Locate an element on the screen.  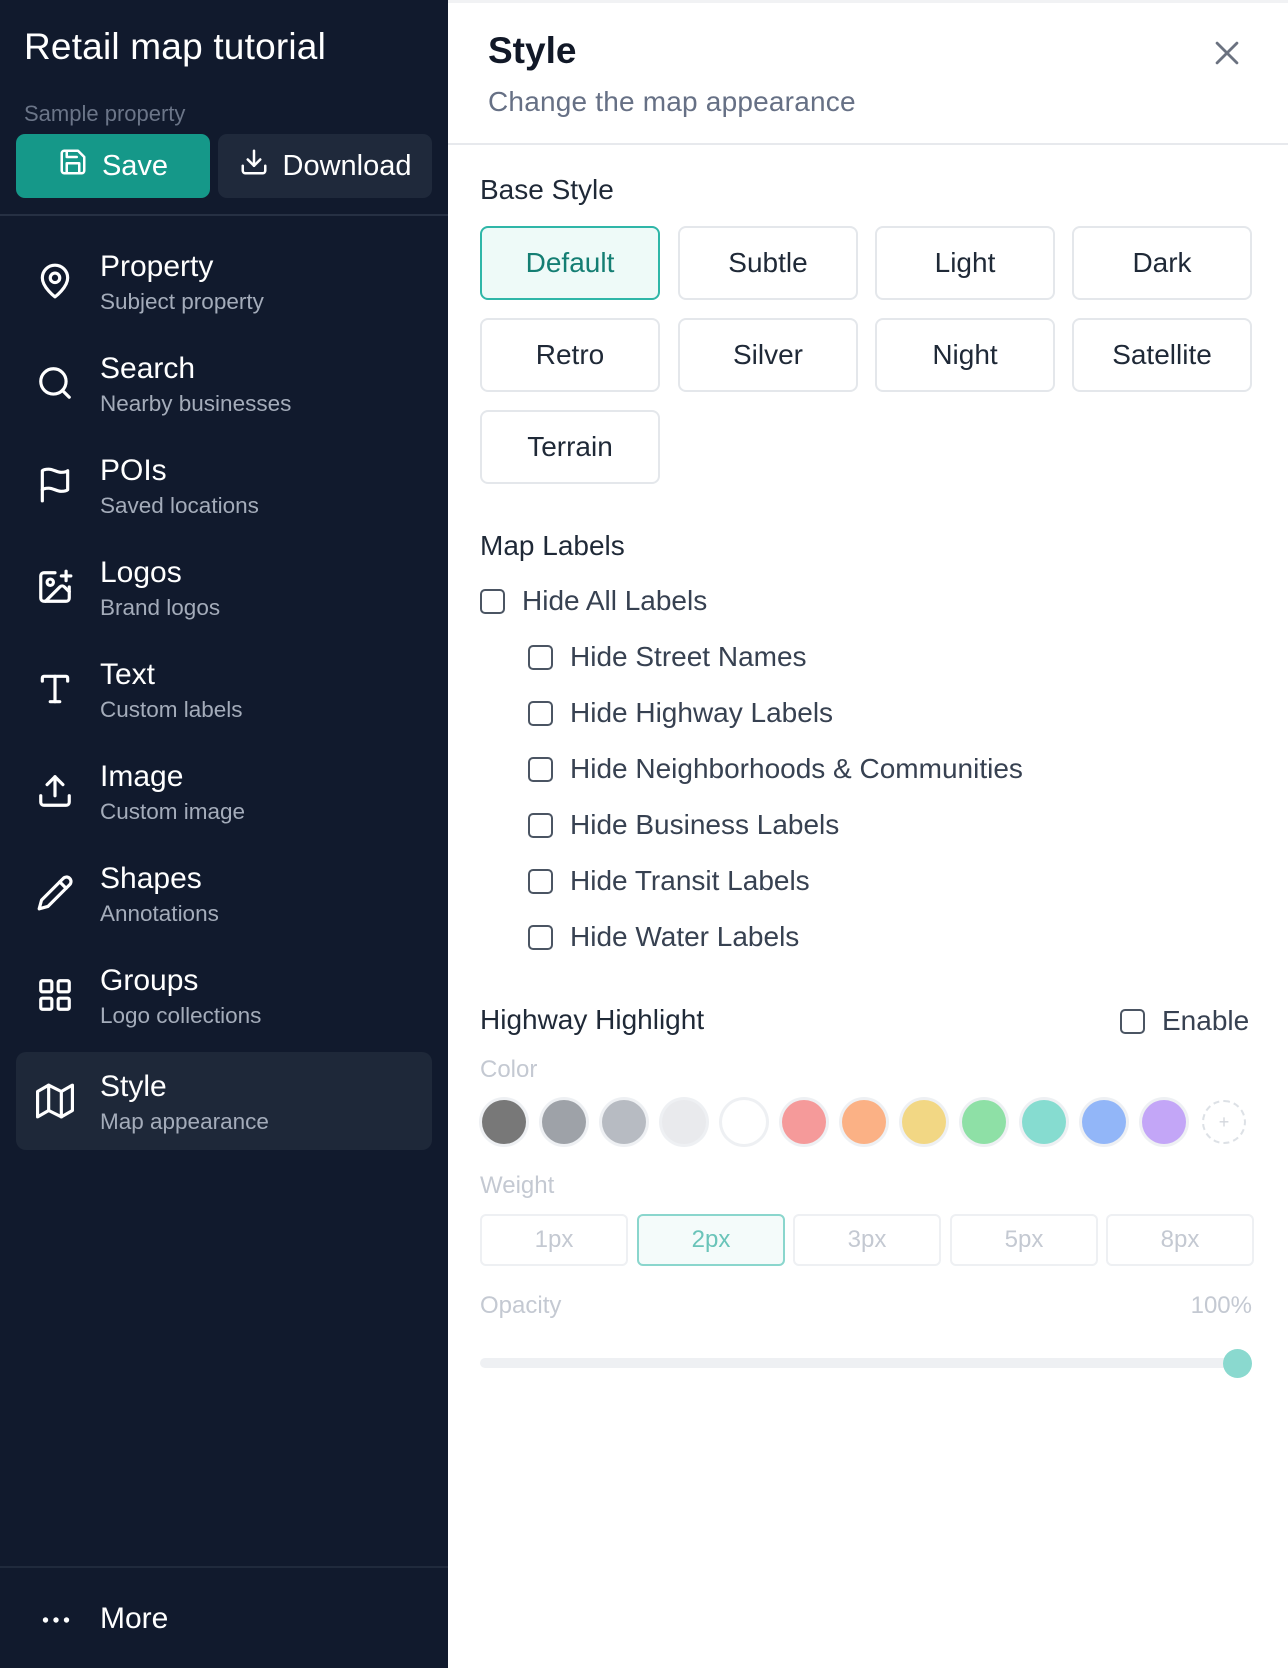
weight-option-5px: 5px is located at coordinates (1024, 1240).